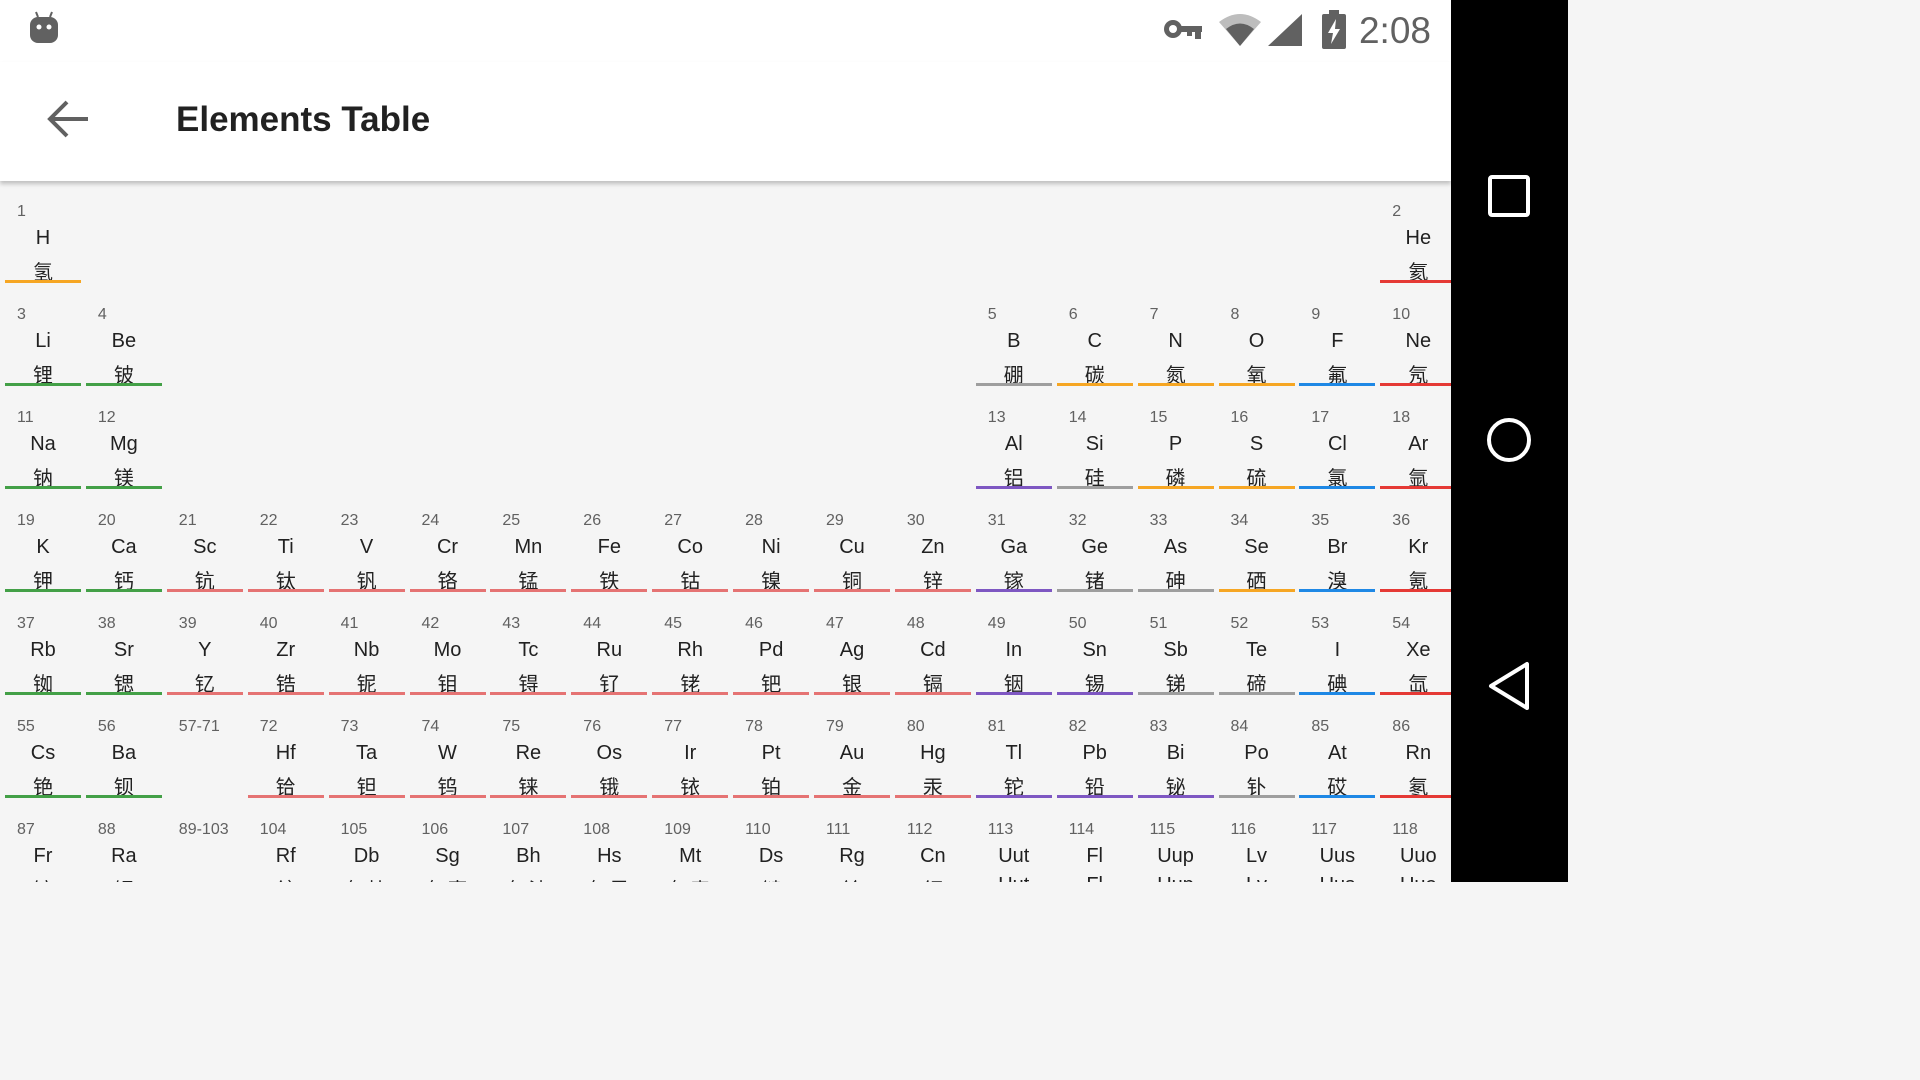  Describe the element at coordinates (366, 649) in the screenshot. I see `element-cell: 41 Nb 铌` at that location.